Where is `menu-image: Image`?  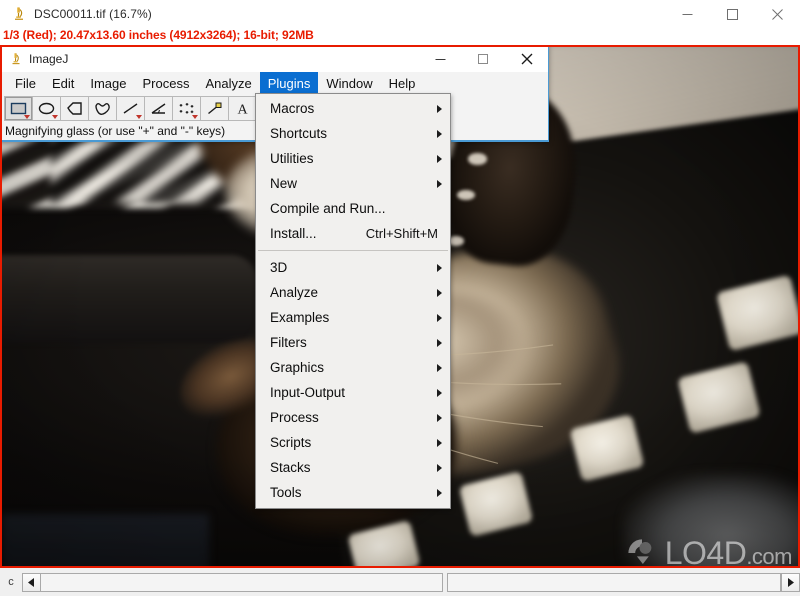 menu-image: Image is located at coordinates (108, 83).